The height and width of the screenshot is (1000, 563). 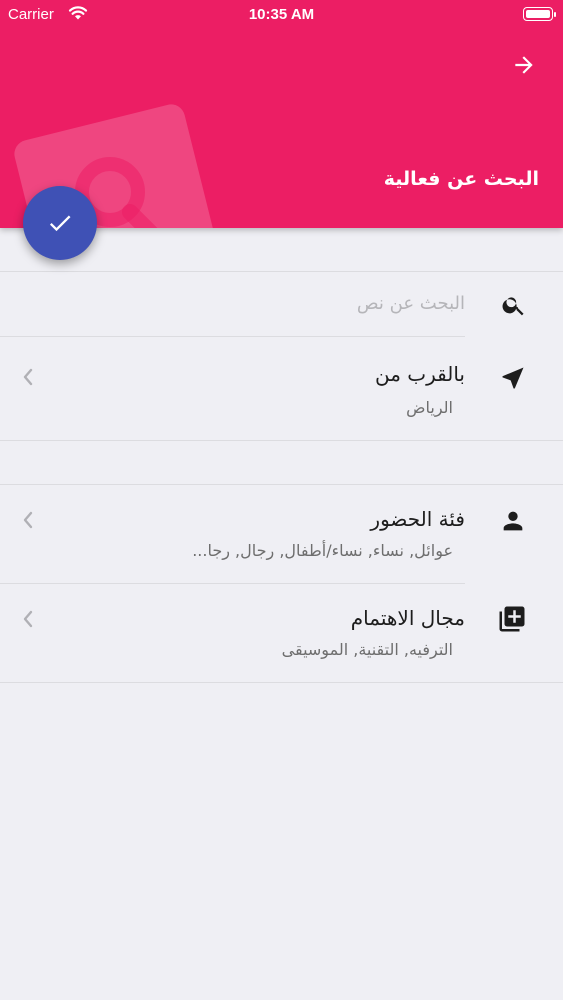 What do you see at coordinates (281, 633) in the screenshot?
I see `filter-row-interest: مجال الاهتمام الترفيه, التقنية, الموسيقى` at bounding box center [281, 633].